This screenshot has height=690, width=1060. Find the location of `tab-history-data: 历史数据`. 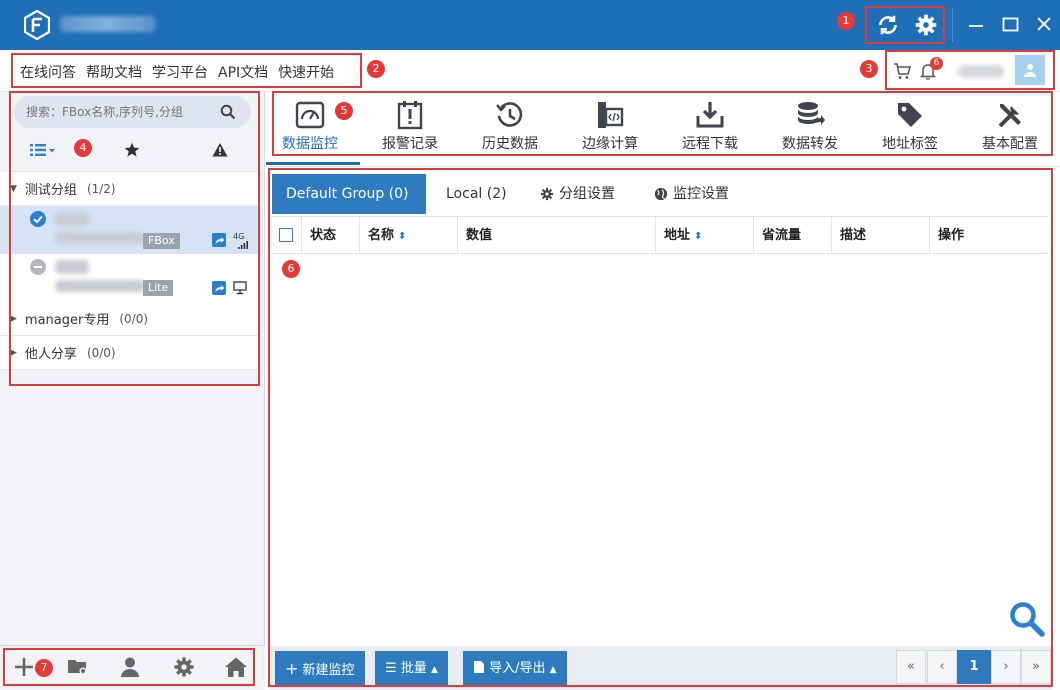

tab-history-data: 历史数据 is located at coordinates (510, 126).